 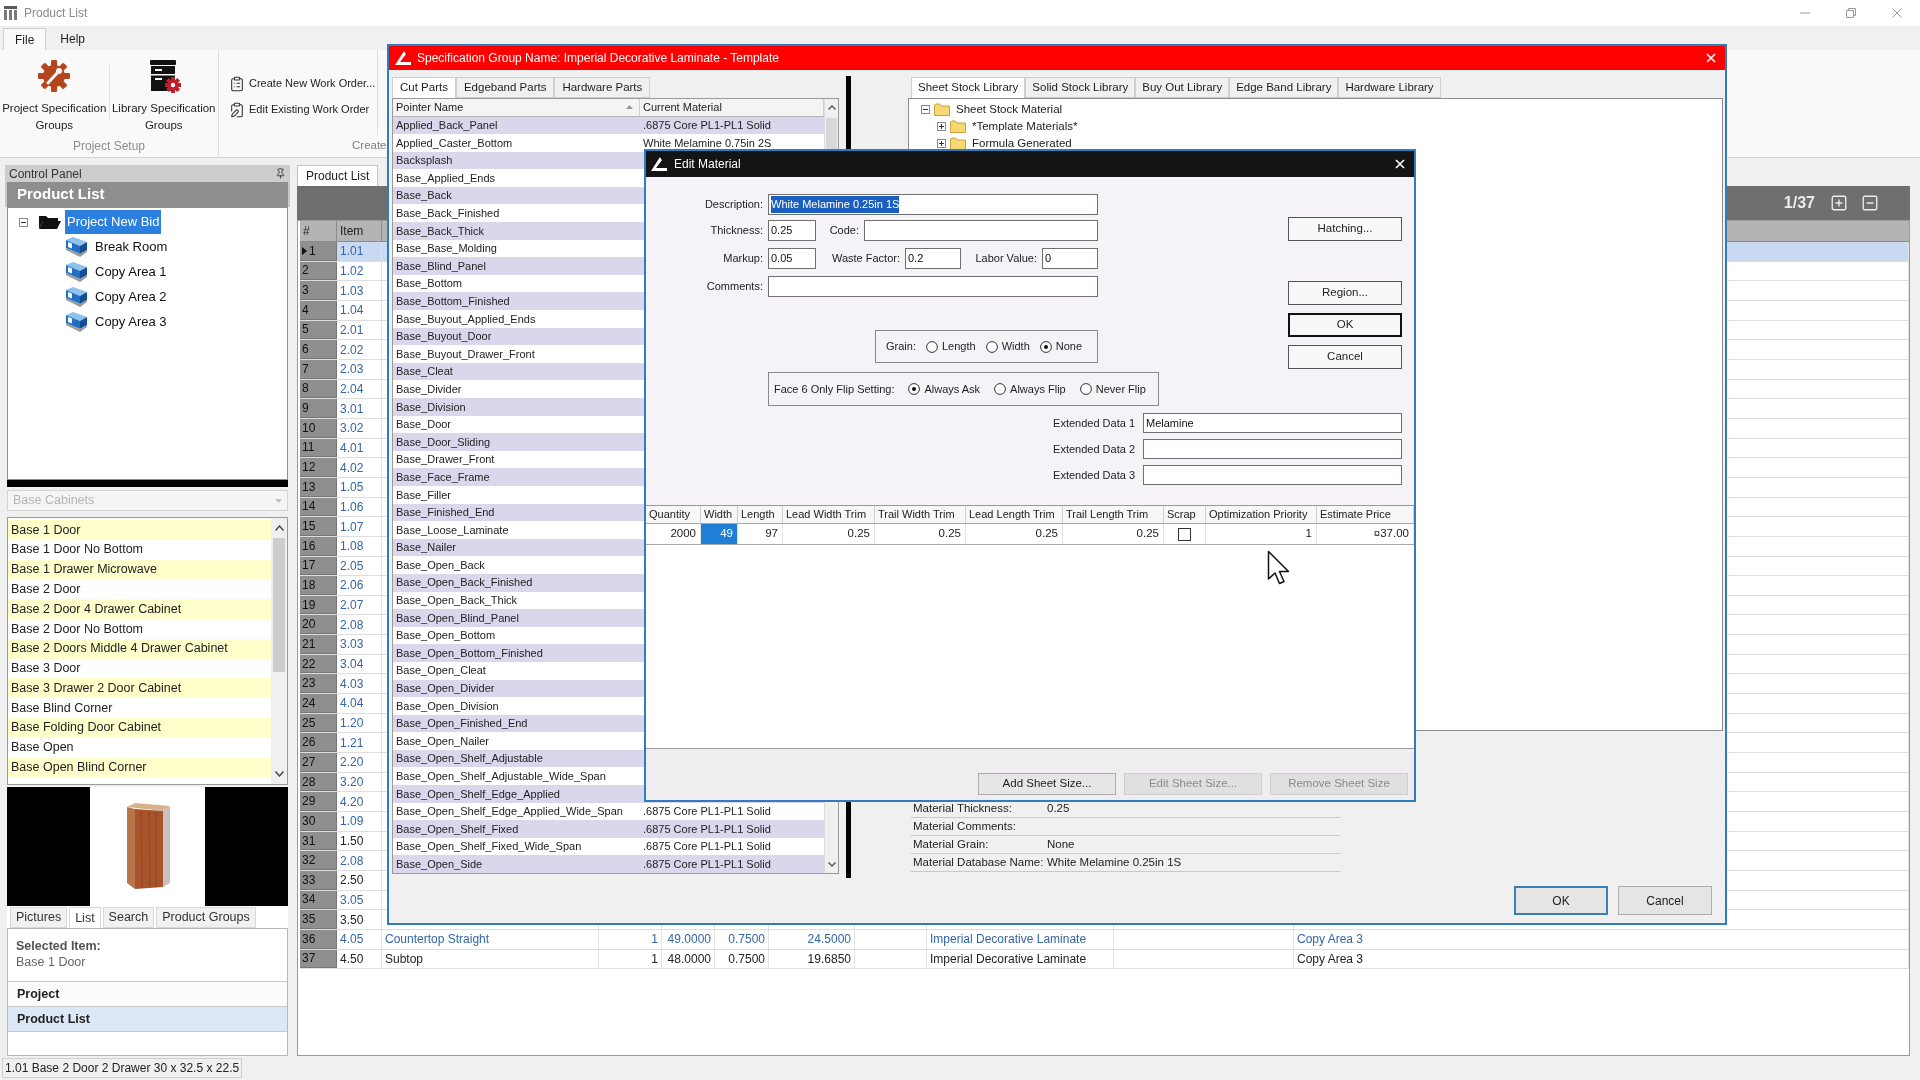 I want to click on column-header: Trail Width Trim, so click(x=920, y=514).